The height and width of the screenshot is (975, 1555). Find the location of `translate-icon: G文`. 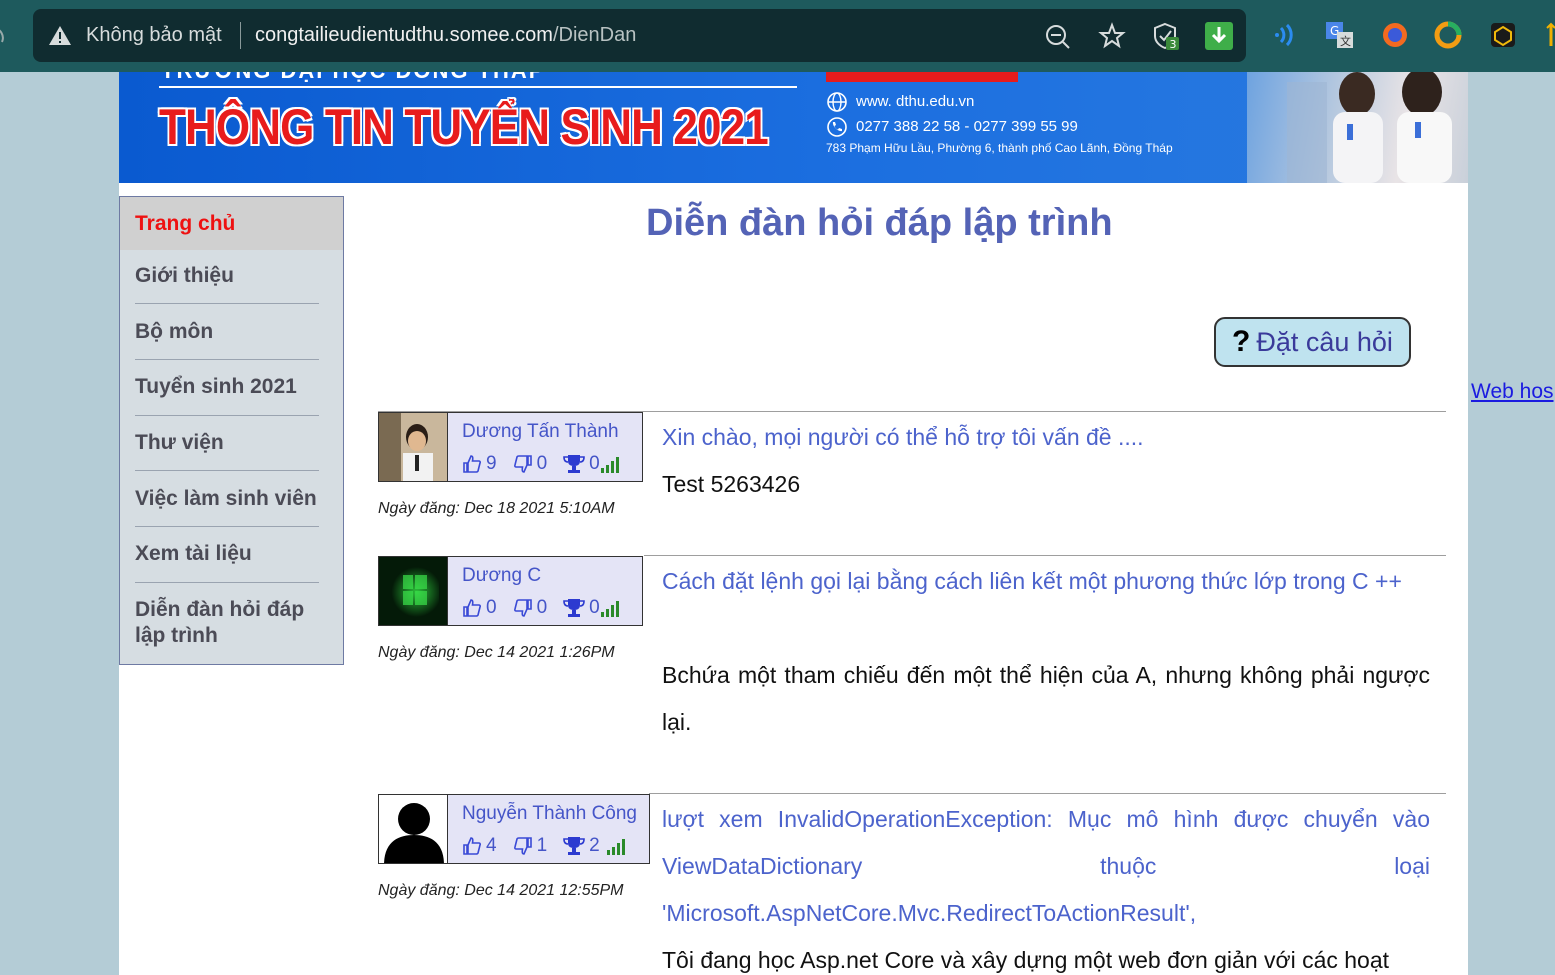

translate-icon: G文 is located at coordinates (1340, 35).